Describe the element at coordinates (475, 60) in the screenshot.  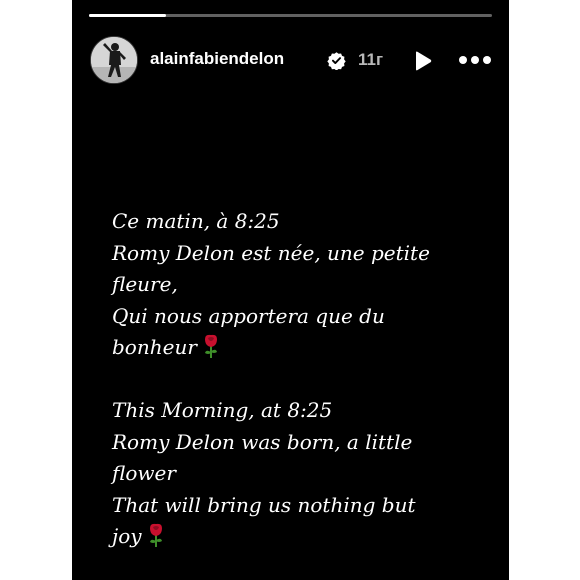
I see `more-horizontal-icon` at that location.